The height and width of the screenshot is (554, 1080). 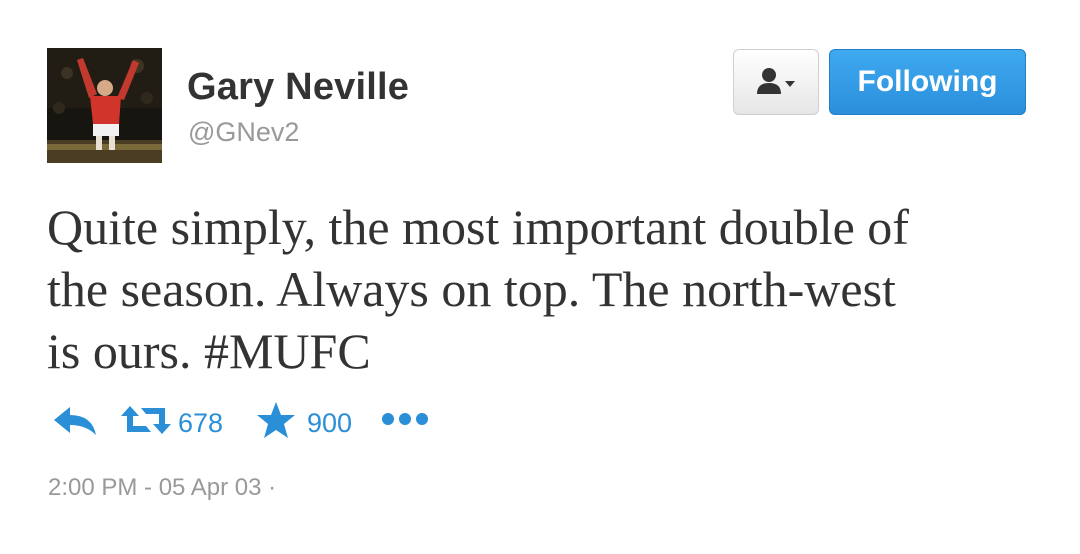 What do you see at coordinates (162, 488) in the screenshot?
I see `tweet-timestamp: 2:00 PM - 05 Apr 03 ·` at bounding box center [162, 488].